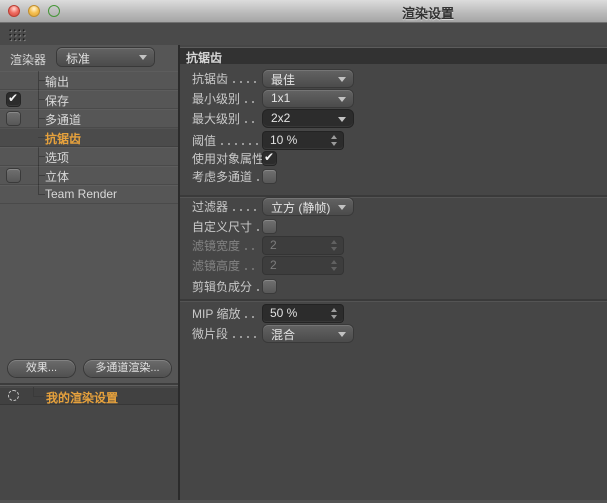 This screenshot has width=607, height=503. I want to click on consider-multipass-checkbox, so click(269, 176).